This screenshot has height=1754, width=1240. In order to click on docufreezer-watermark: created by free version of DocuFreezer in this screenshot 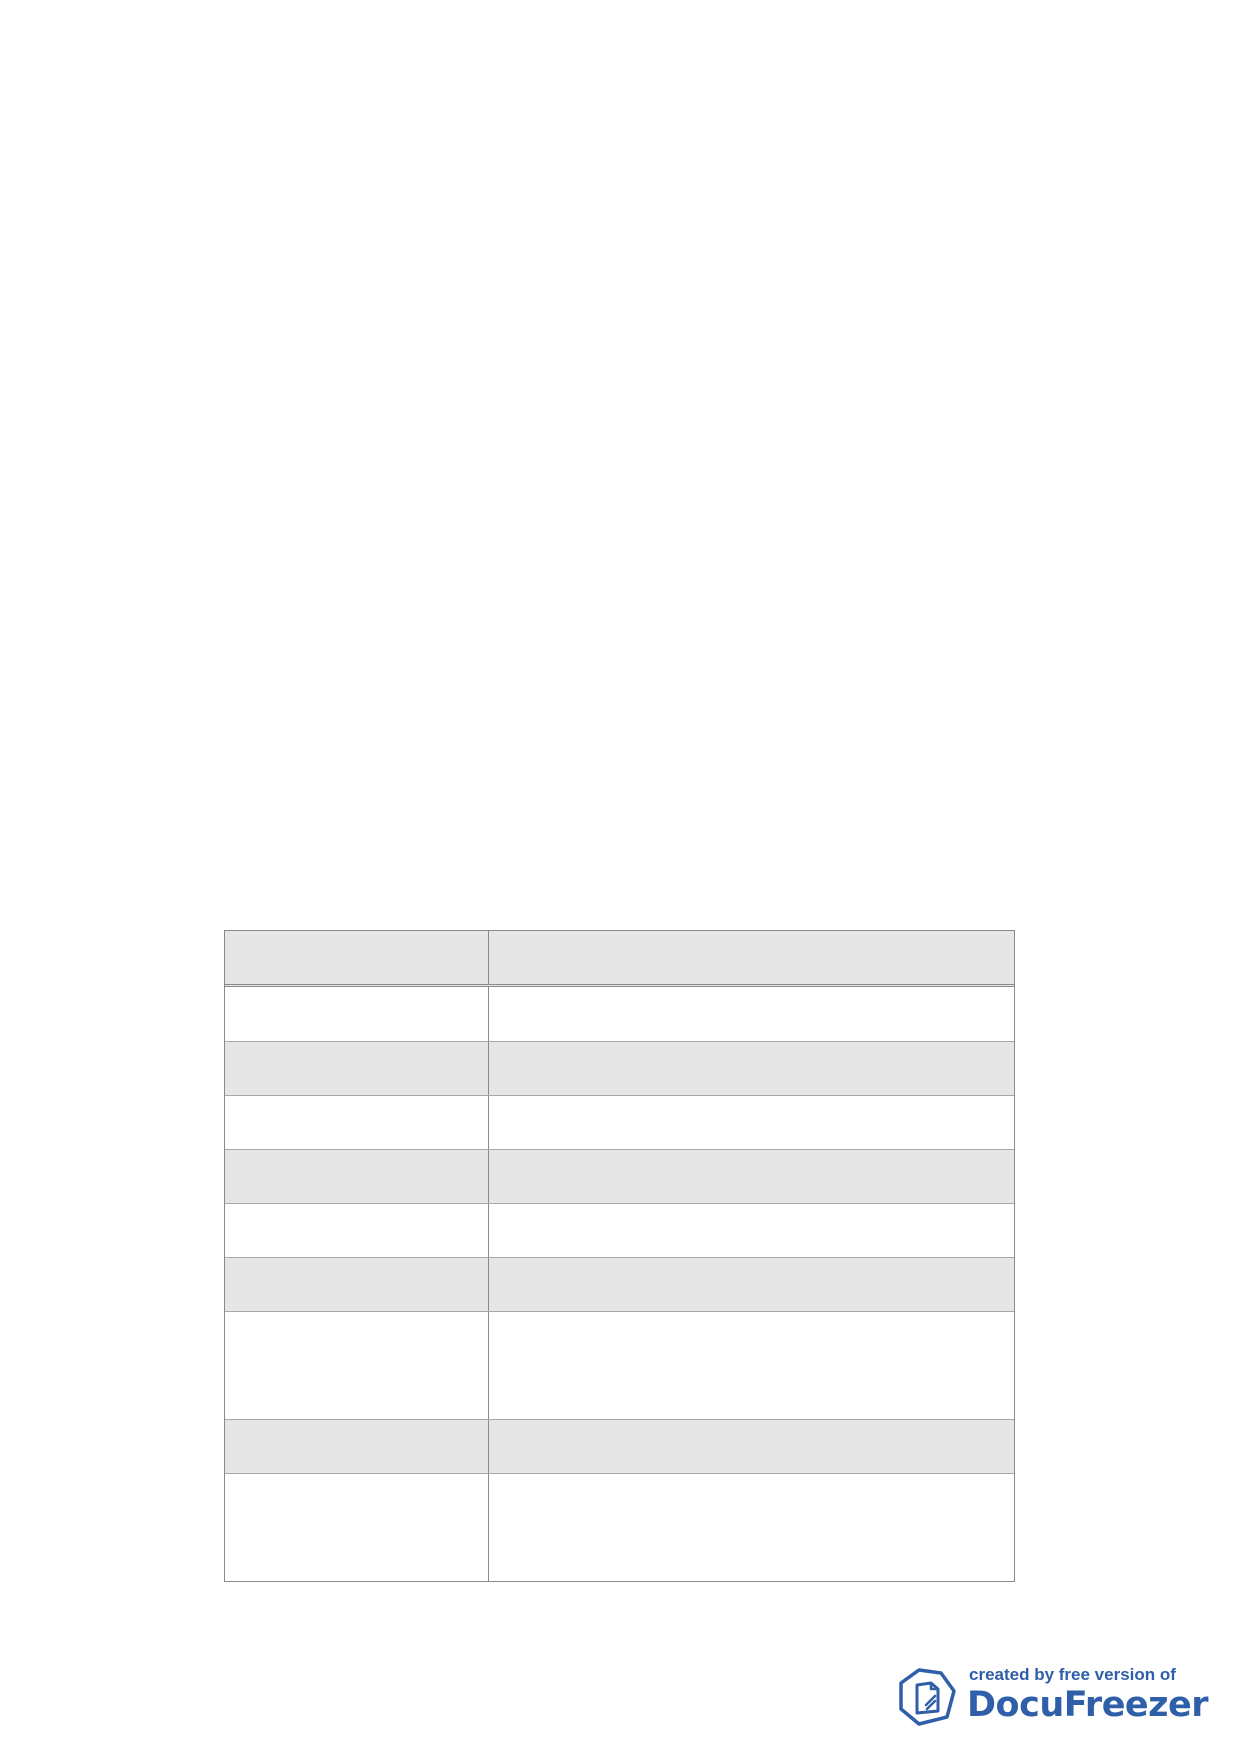, I will do `click(1054, 1697)`.